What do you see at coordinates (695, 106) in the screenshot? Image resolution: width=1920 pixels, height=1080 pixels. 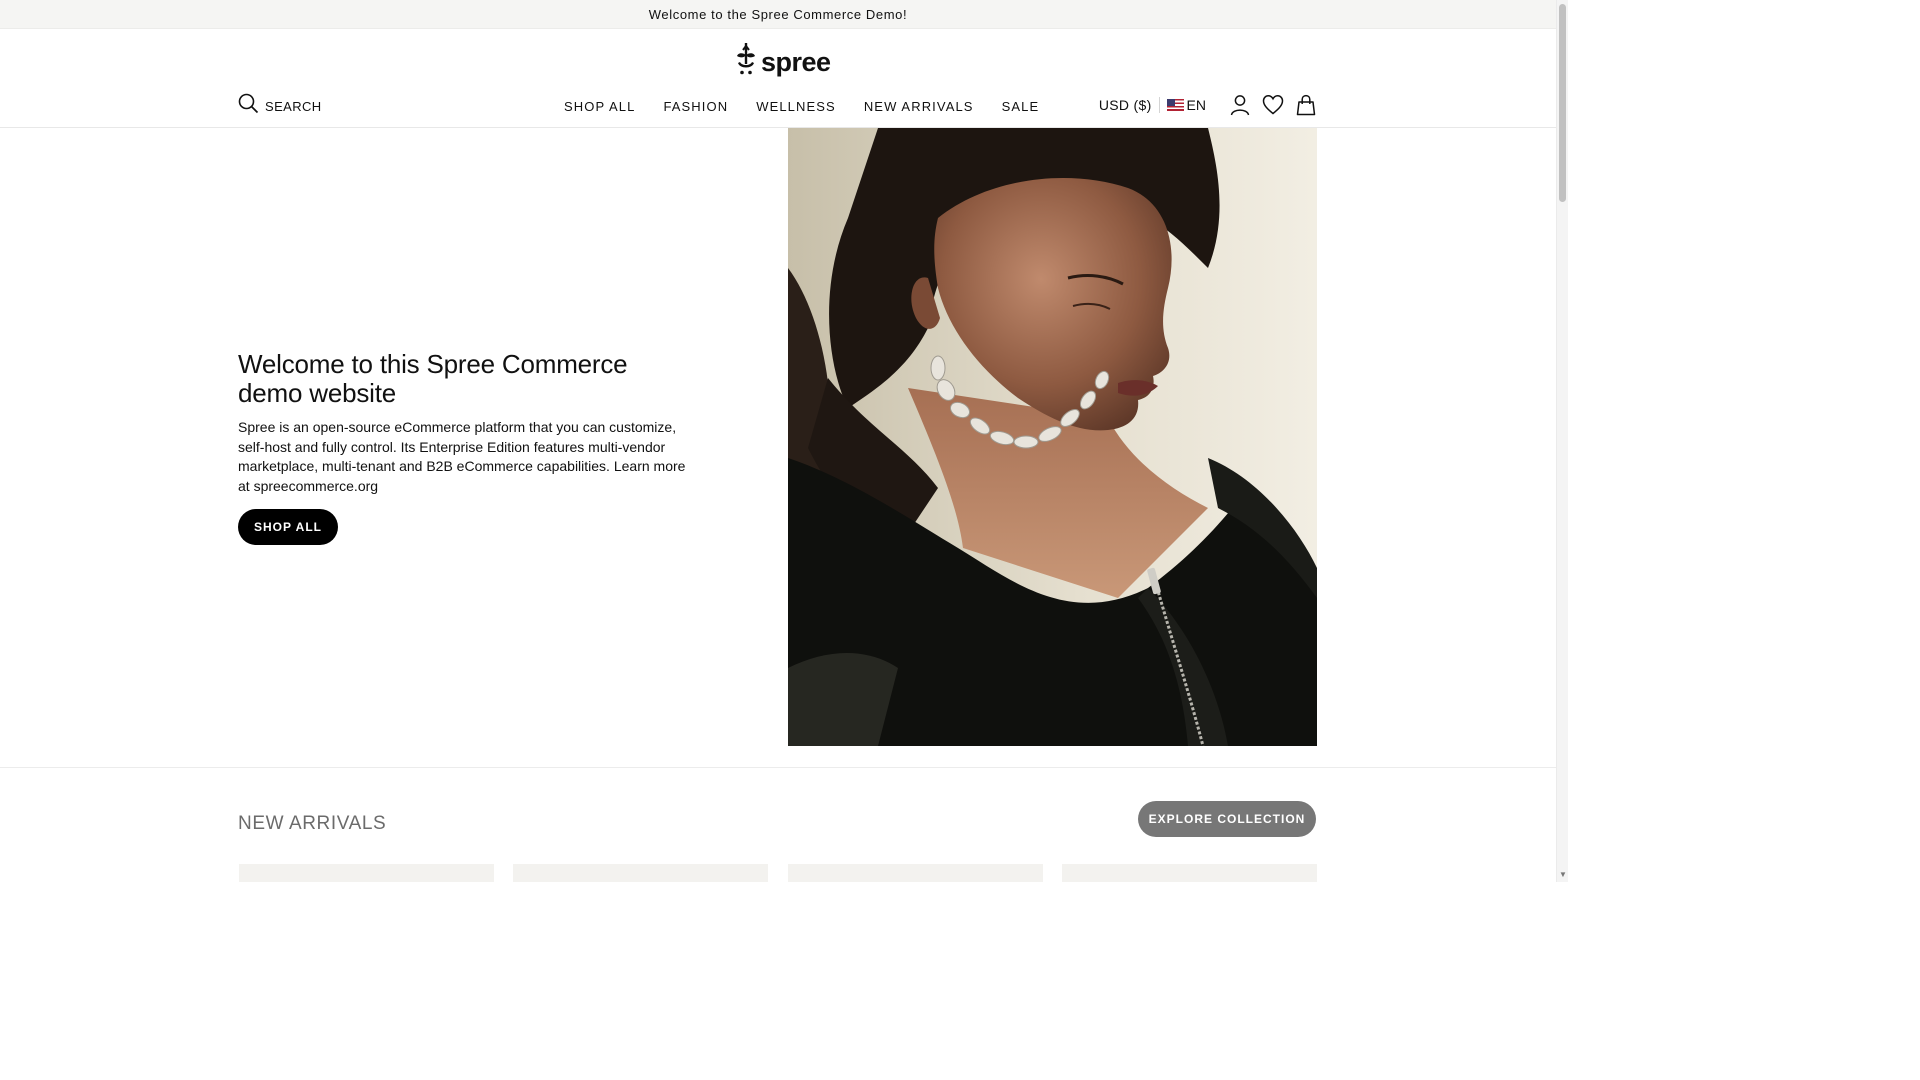 I see `nav-fashion: FASHION` at bounding box center [695, 106].